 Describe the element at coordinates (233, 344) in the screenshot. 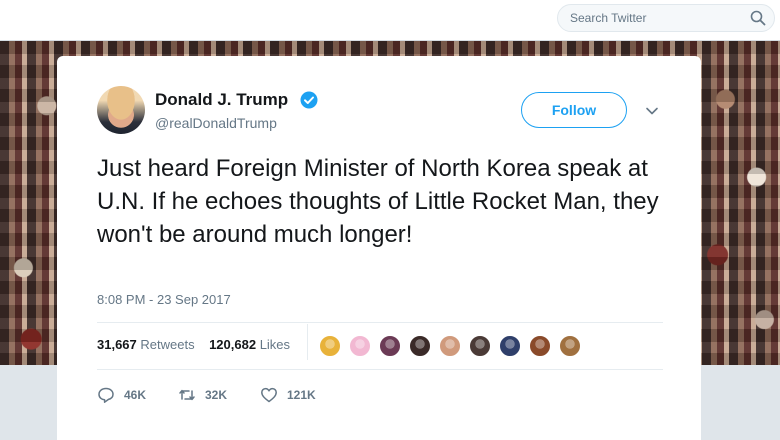

I see `like-count: 120,682` at that location.